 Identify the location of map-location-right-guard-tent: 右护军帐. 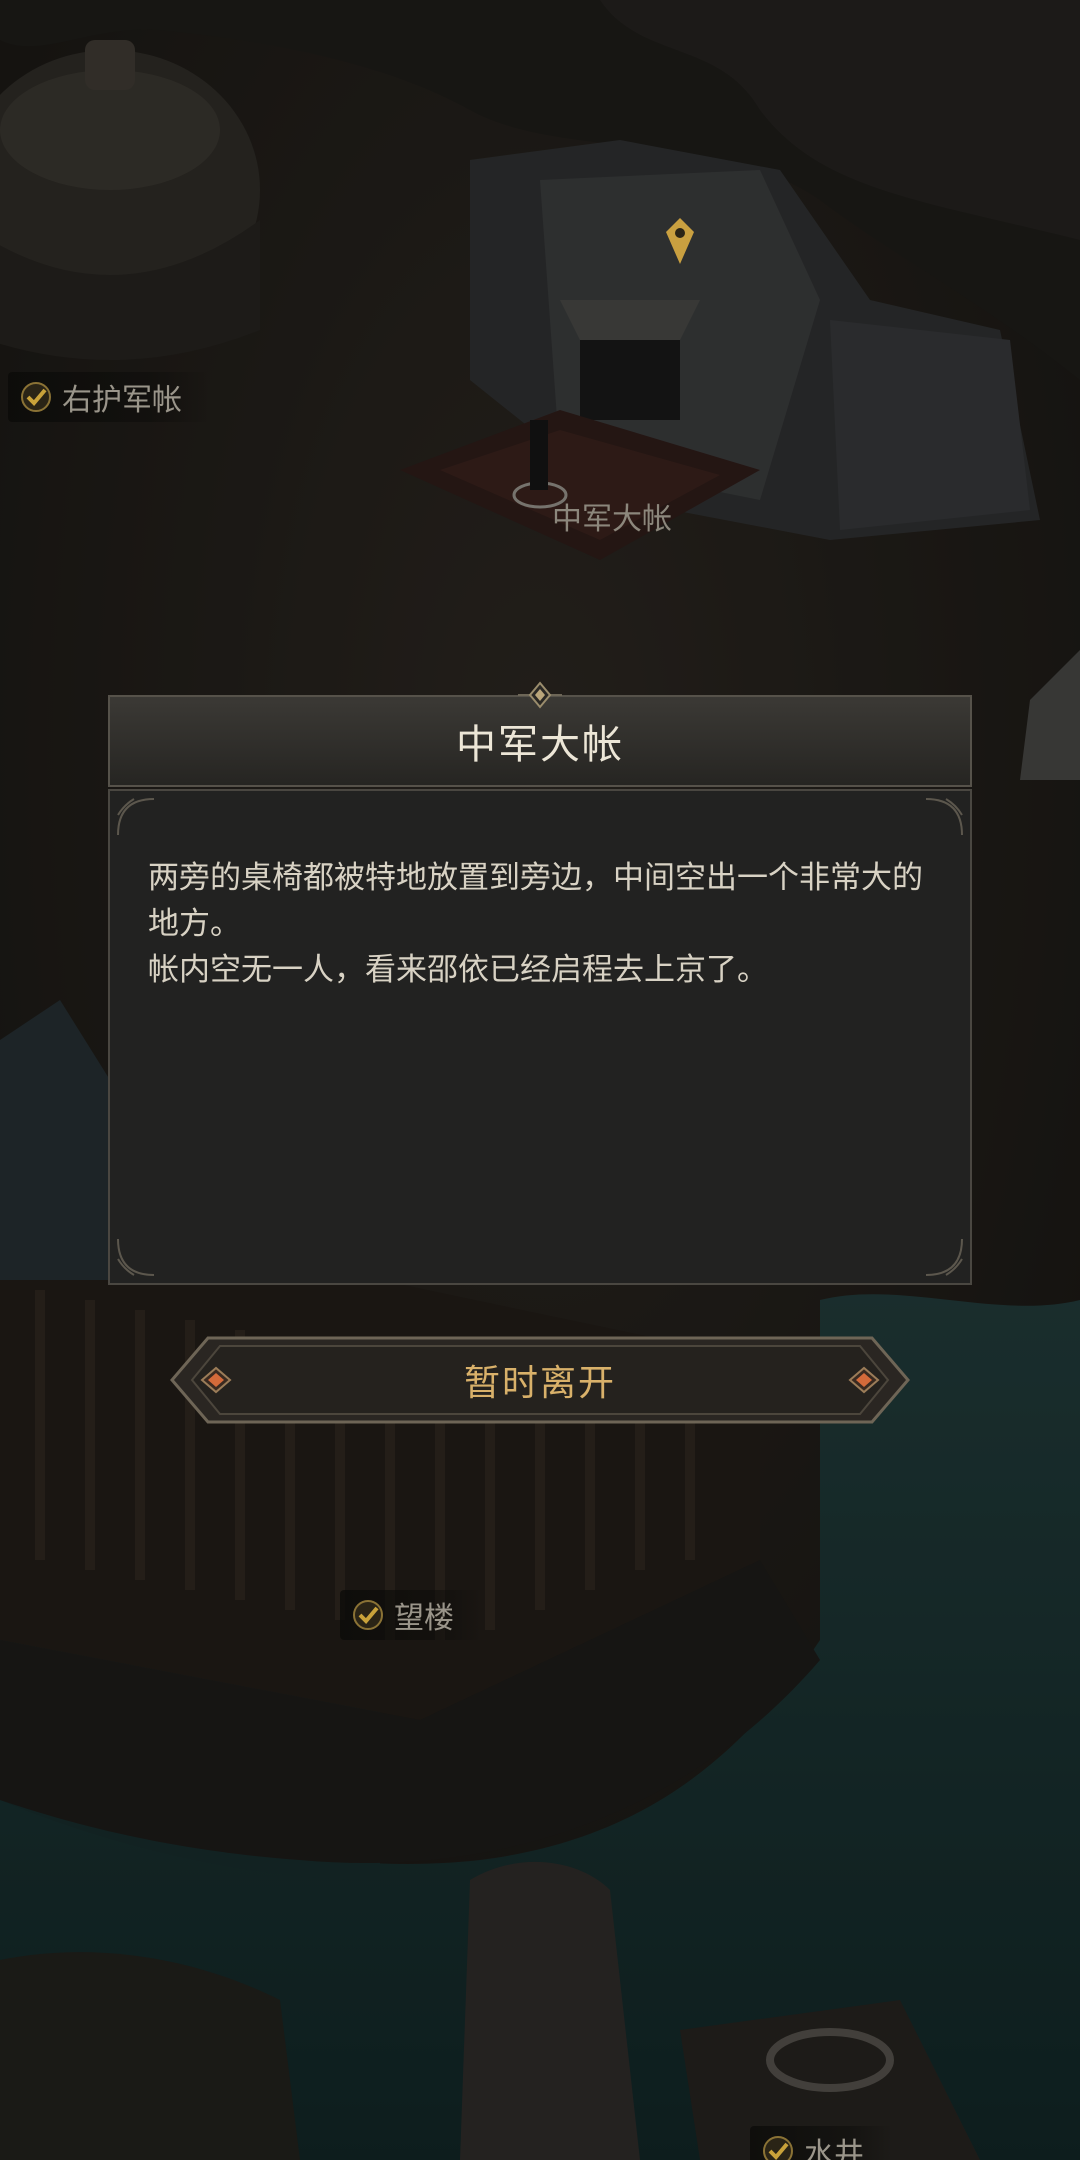
(109, 397).